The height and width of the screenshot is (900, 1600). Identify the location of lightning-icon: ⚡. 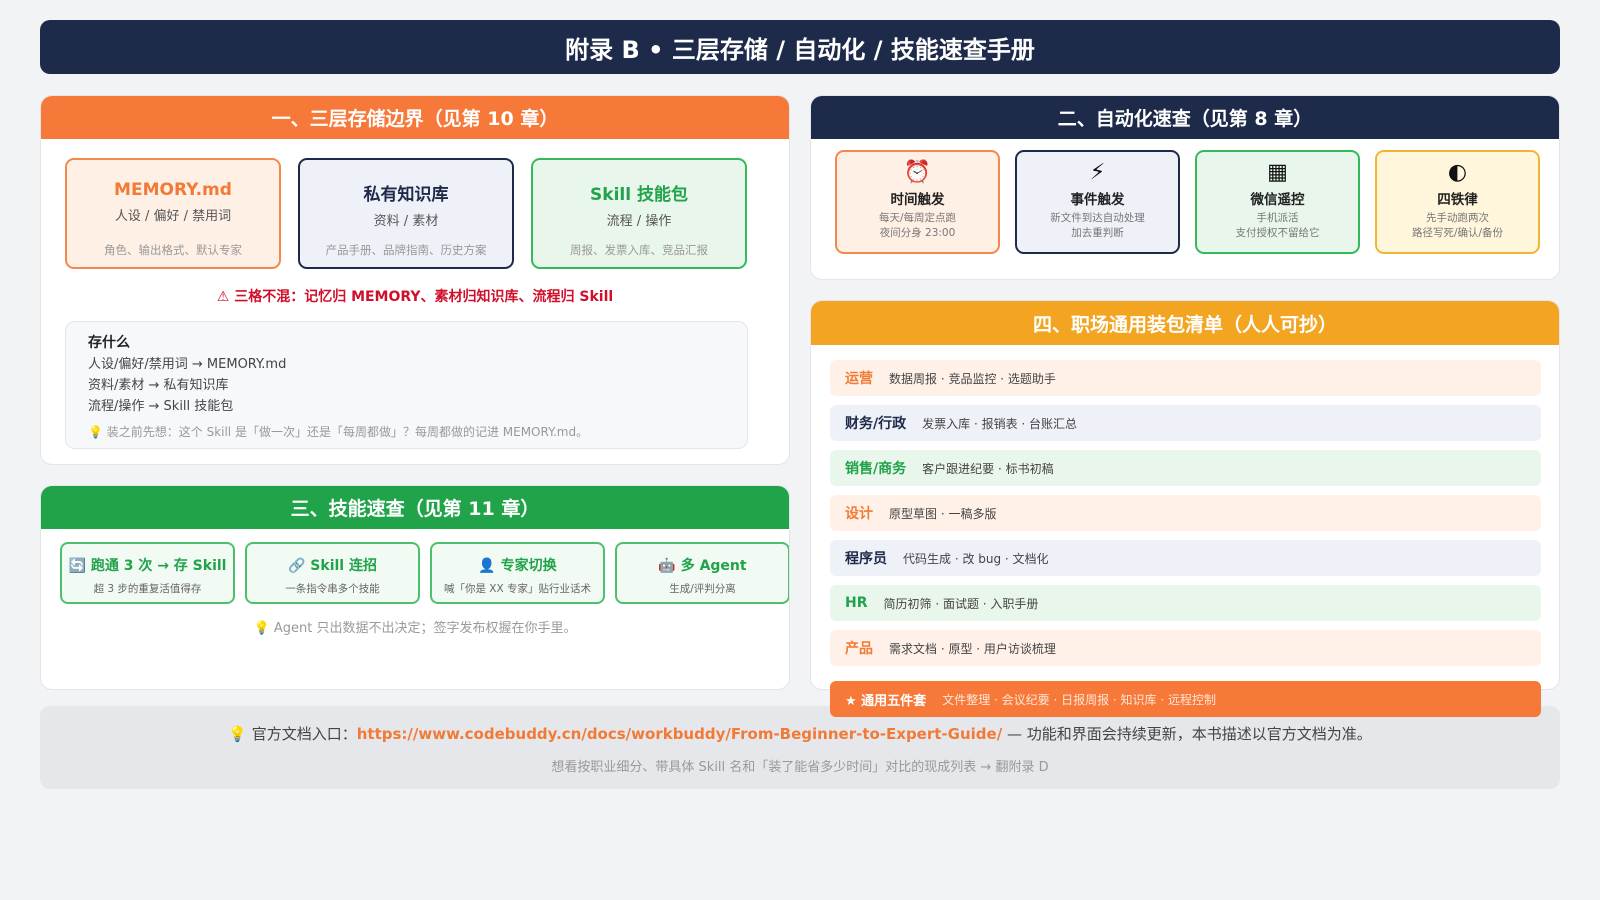
(1097, 172).